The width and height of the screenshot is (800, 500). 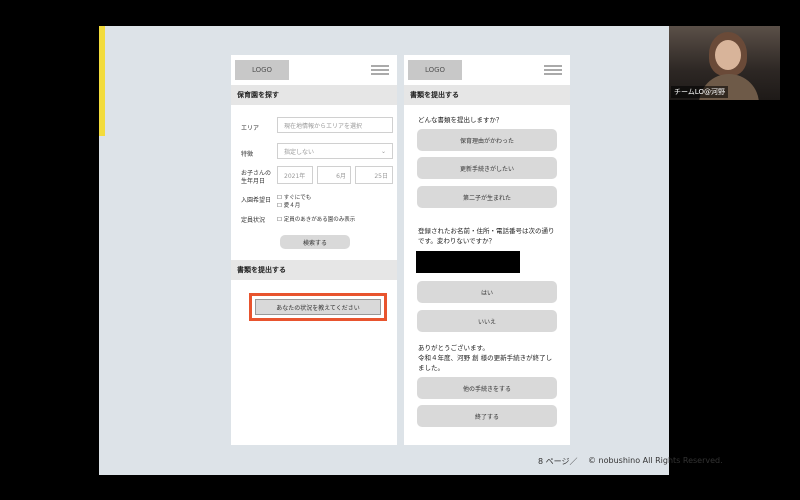 I want to click on birth-day-value: 25日, so click(x=381, y=176).